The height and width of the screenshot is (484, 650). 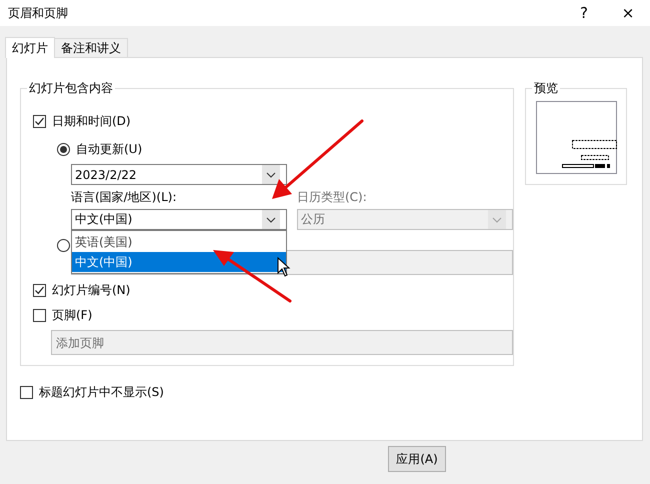 I want to click on window-title: 页眉和页脚, so click(x=38, y=13).